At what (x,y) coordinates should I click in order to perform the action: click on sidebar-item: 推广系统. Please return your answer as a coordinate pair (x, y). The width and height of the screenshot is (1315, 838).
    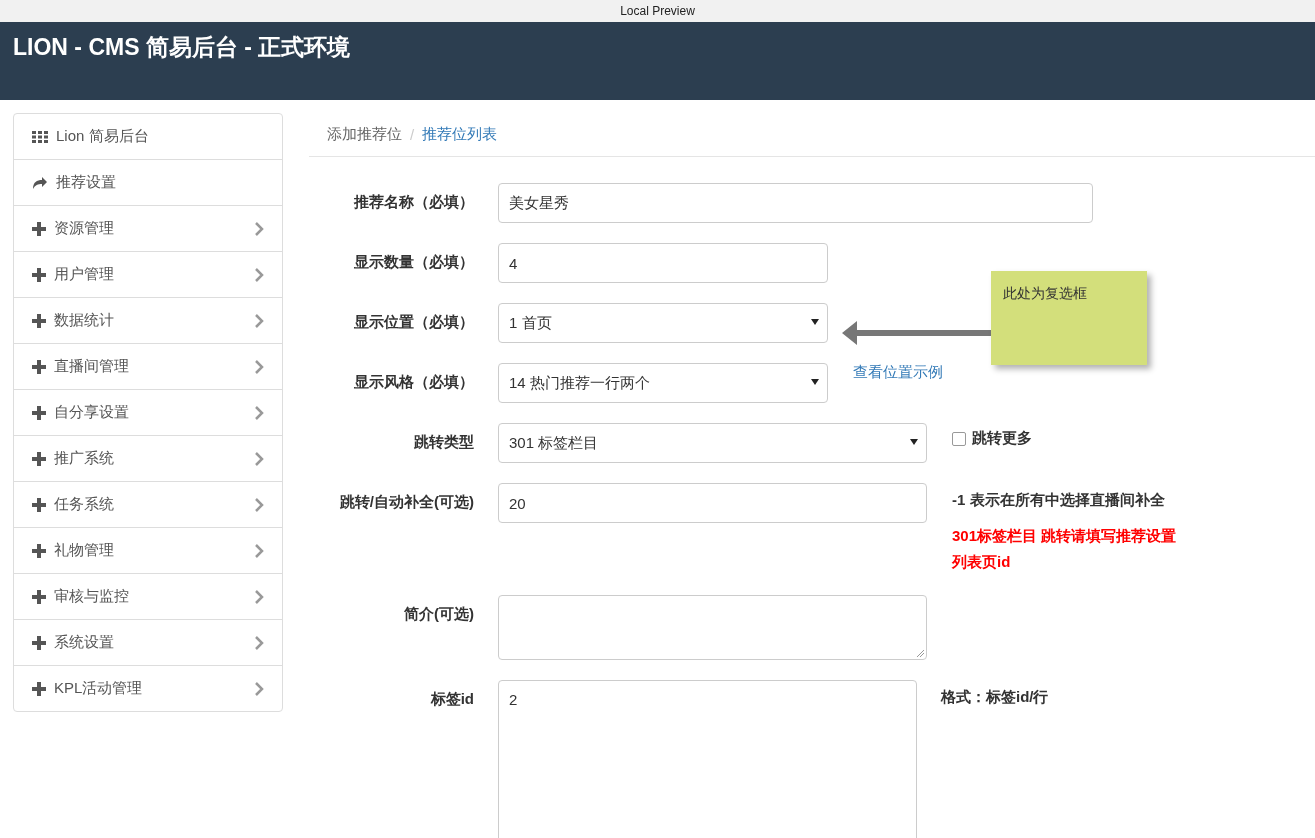
    Looking at the image, I should click on (148, 458).